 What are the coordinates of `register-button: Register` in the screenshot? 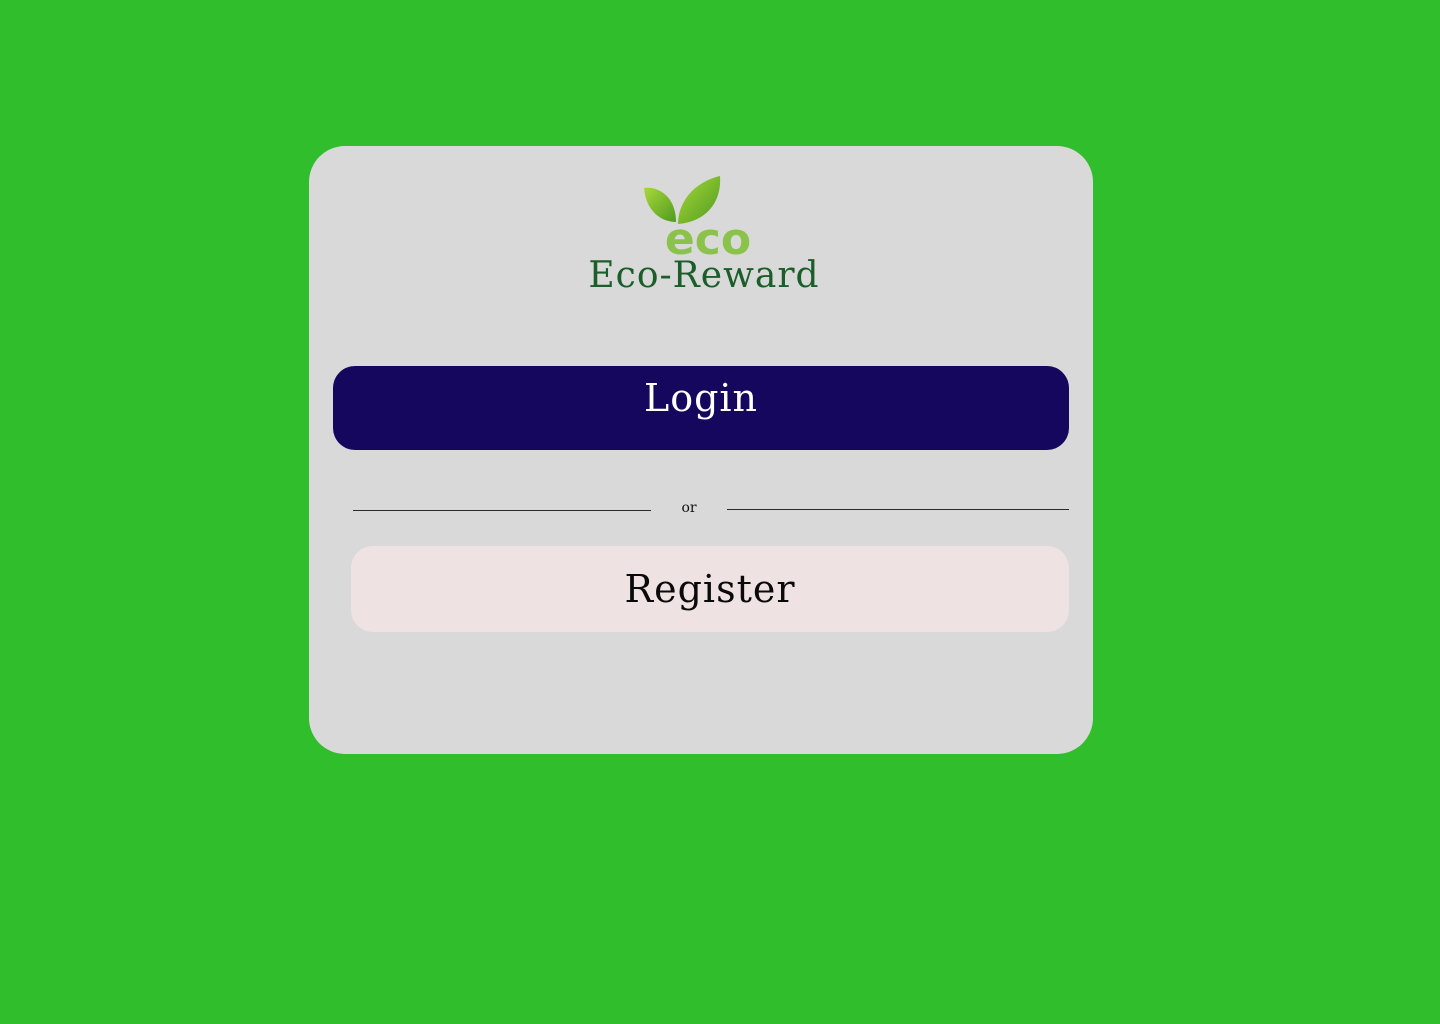 It's located at (710, 589).